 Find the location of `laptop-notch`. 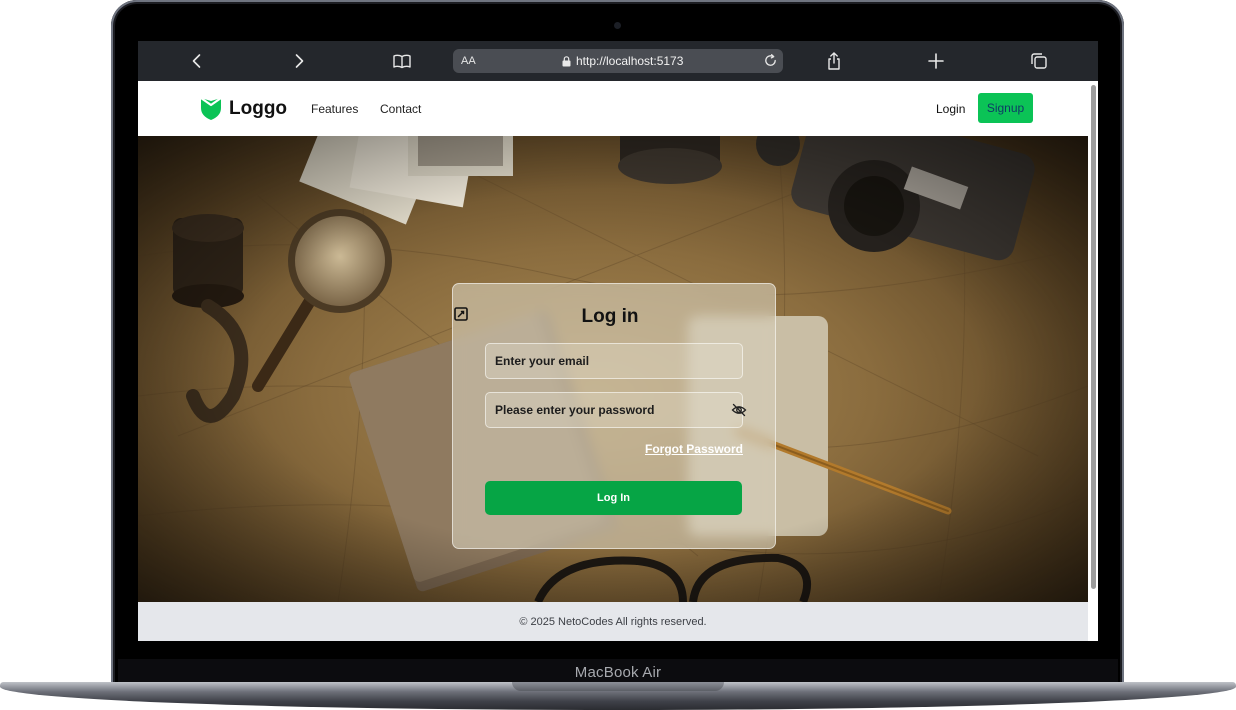

laptop-notch is located at coordinates (618, 686).